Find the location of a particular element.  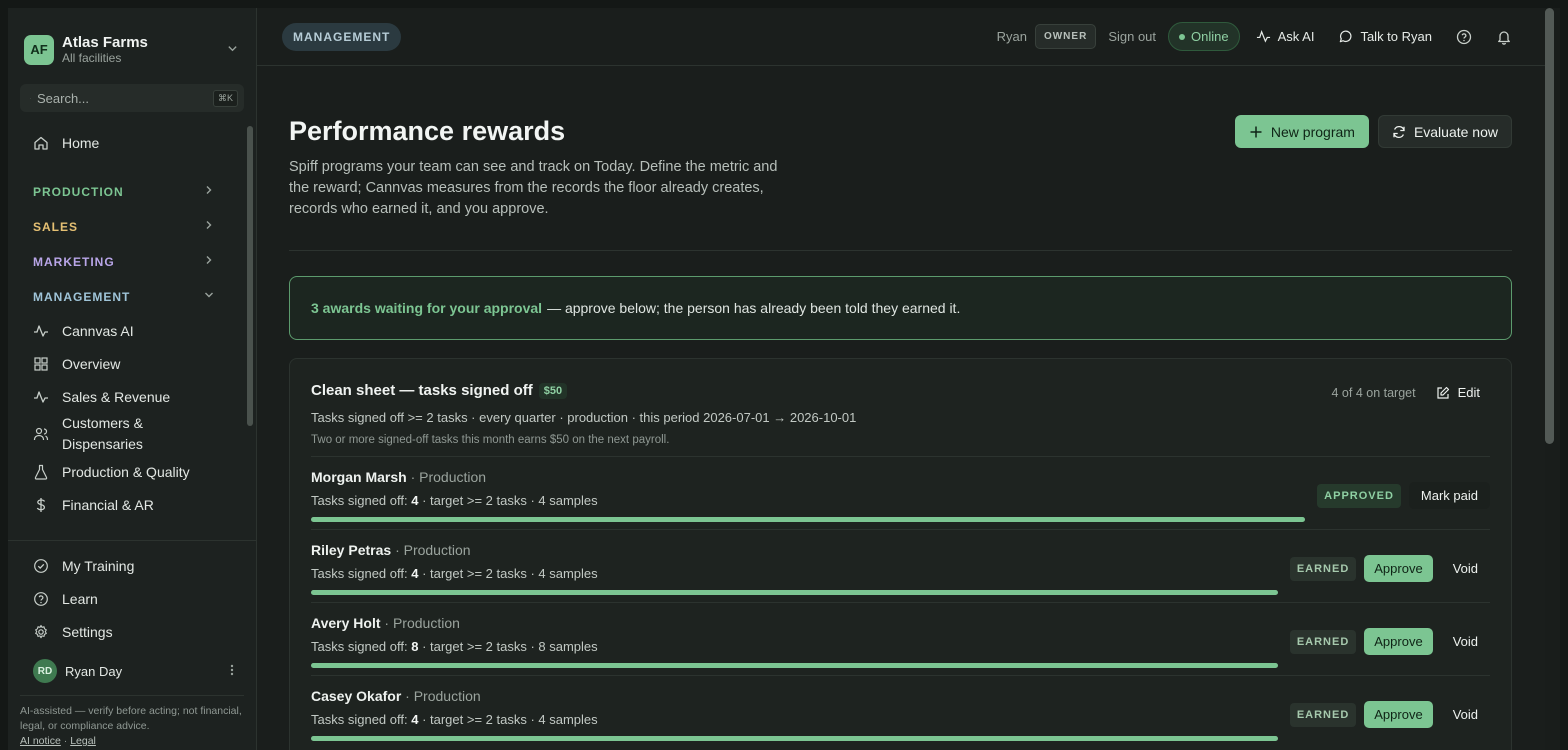

program-info: Clean sheet — tasks signed off $50 is located at coordinates (439, 391).